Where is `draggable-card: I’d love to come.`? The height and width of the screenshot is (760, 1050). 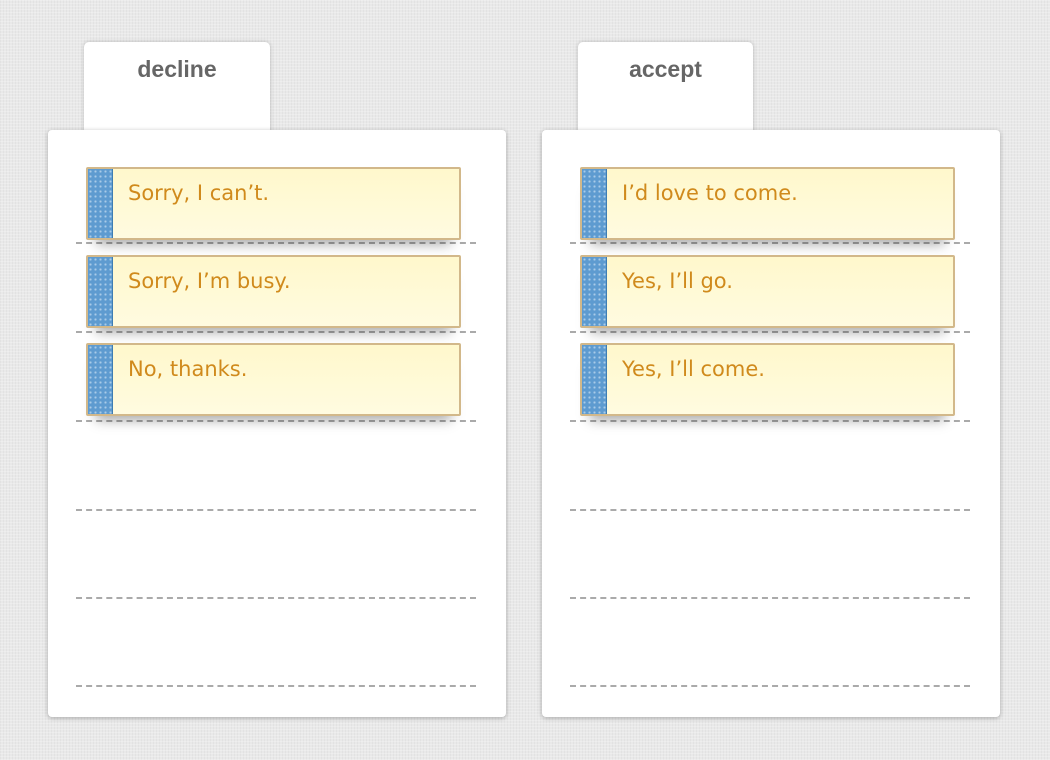 draggable-card: I’d love to come. is located at coordinates (767, 203).